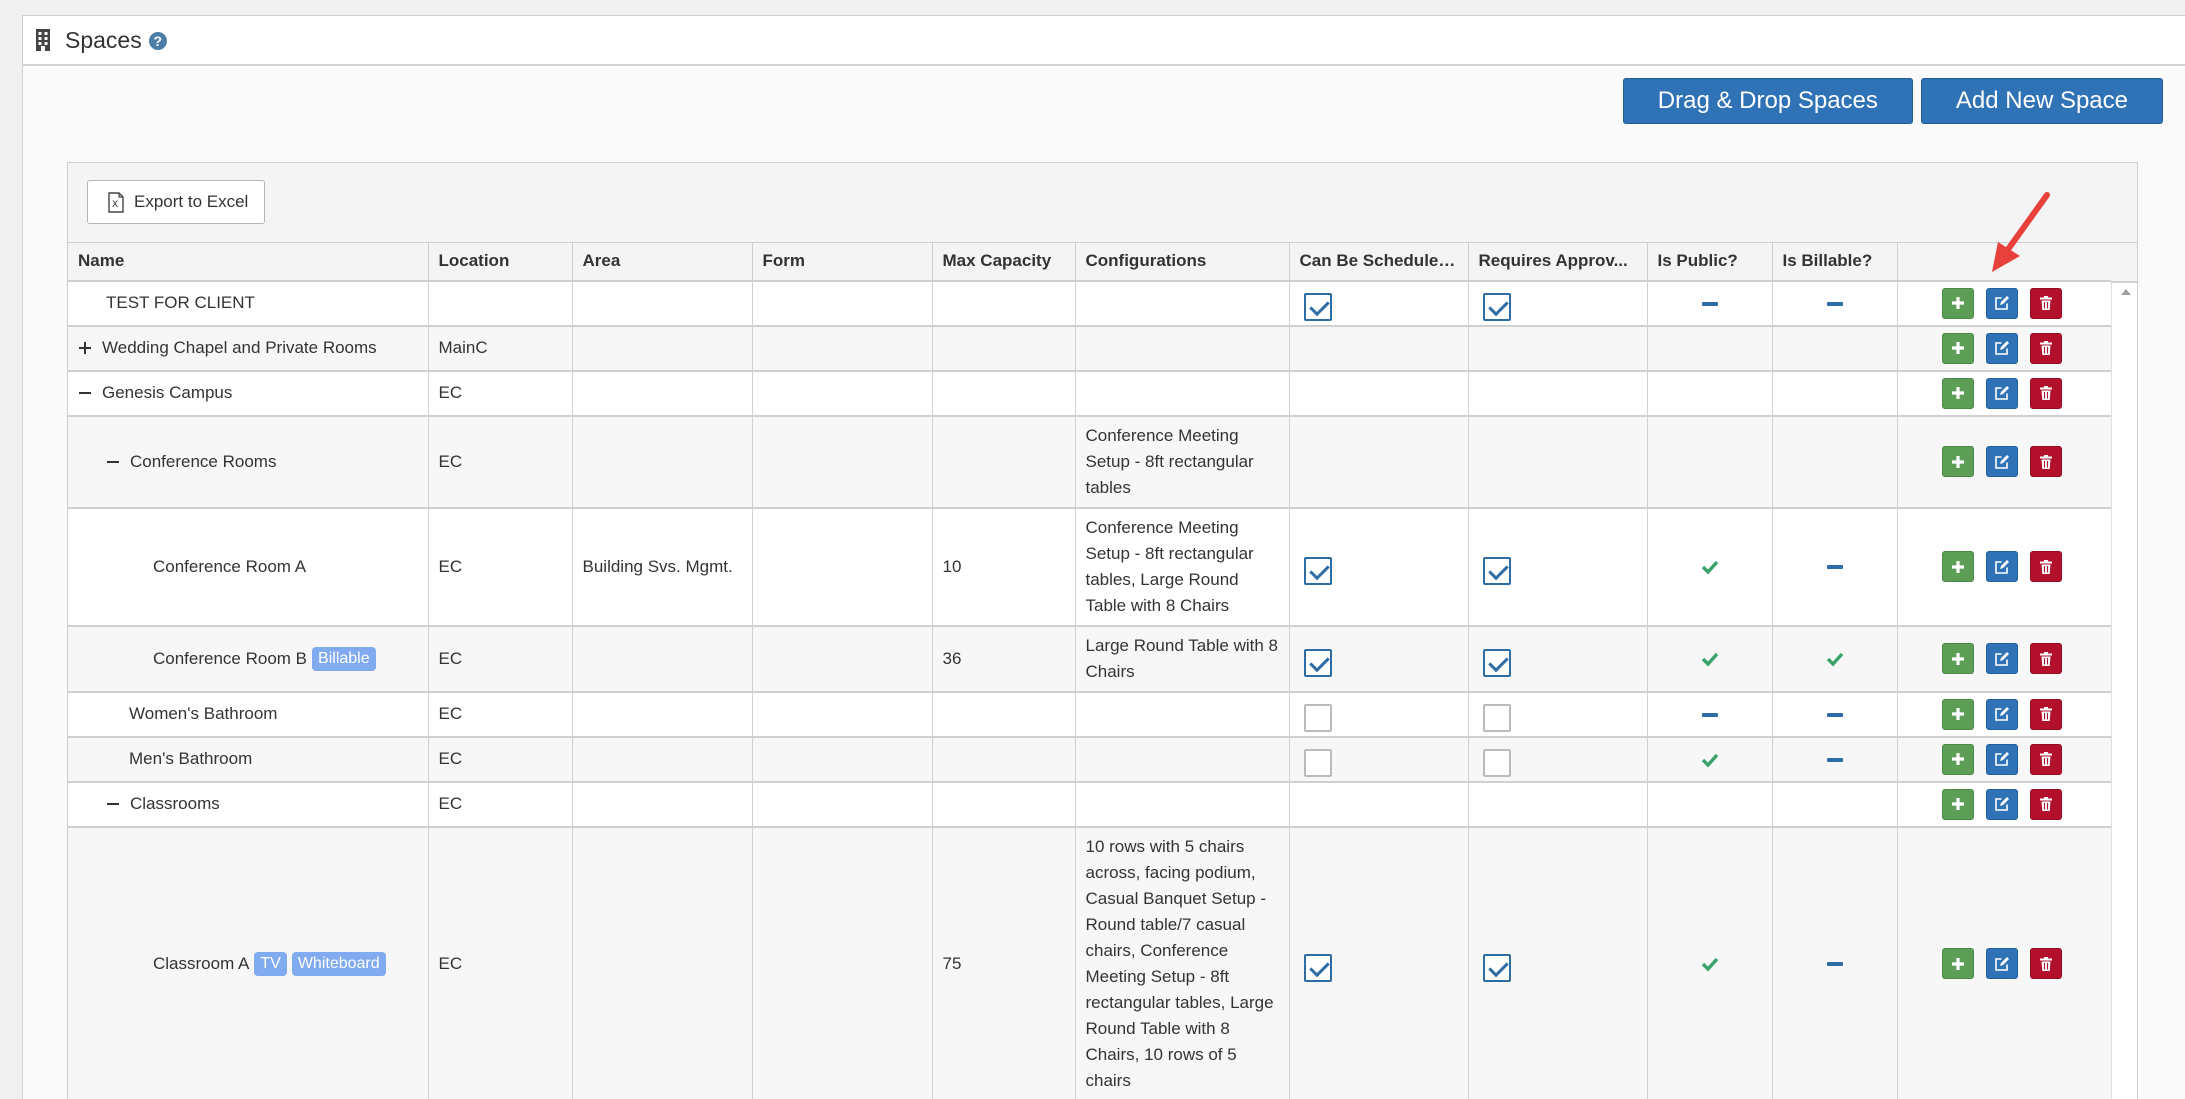  Describe the element at coordinates (248, 303) in the screenshot. I see `name-cell: TEST FOR CLIENT` at that location.